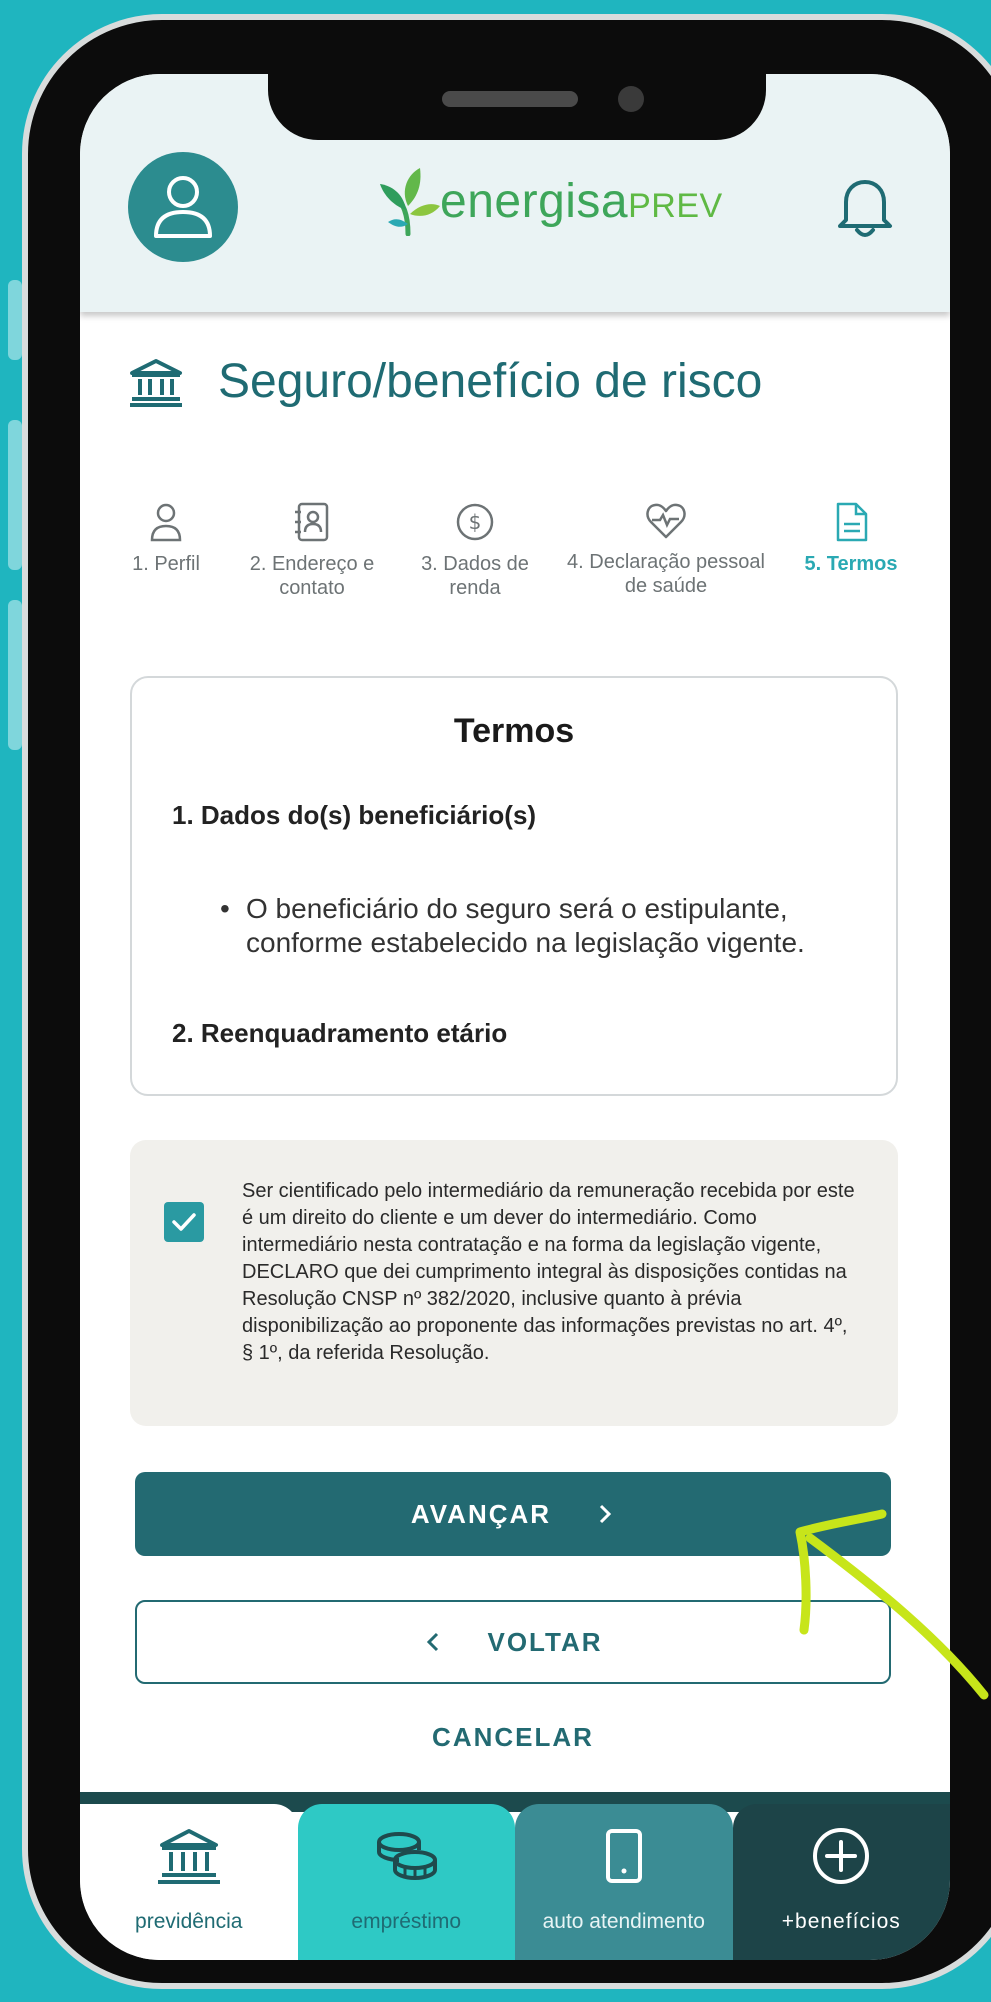 This screenshot has width=991, height=2002. I want to click on advance-button: AVANÇAR, so click(513, 1514).